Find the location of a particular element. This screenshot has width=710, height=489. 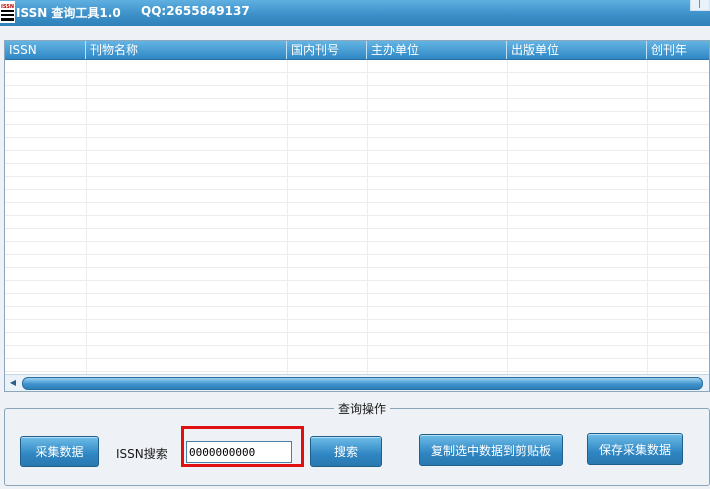

column-header-issn: ISSN is located at coordinates (45, 50).